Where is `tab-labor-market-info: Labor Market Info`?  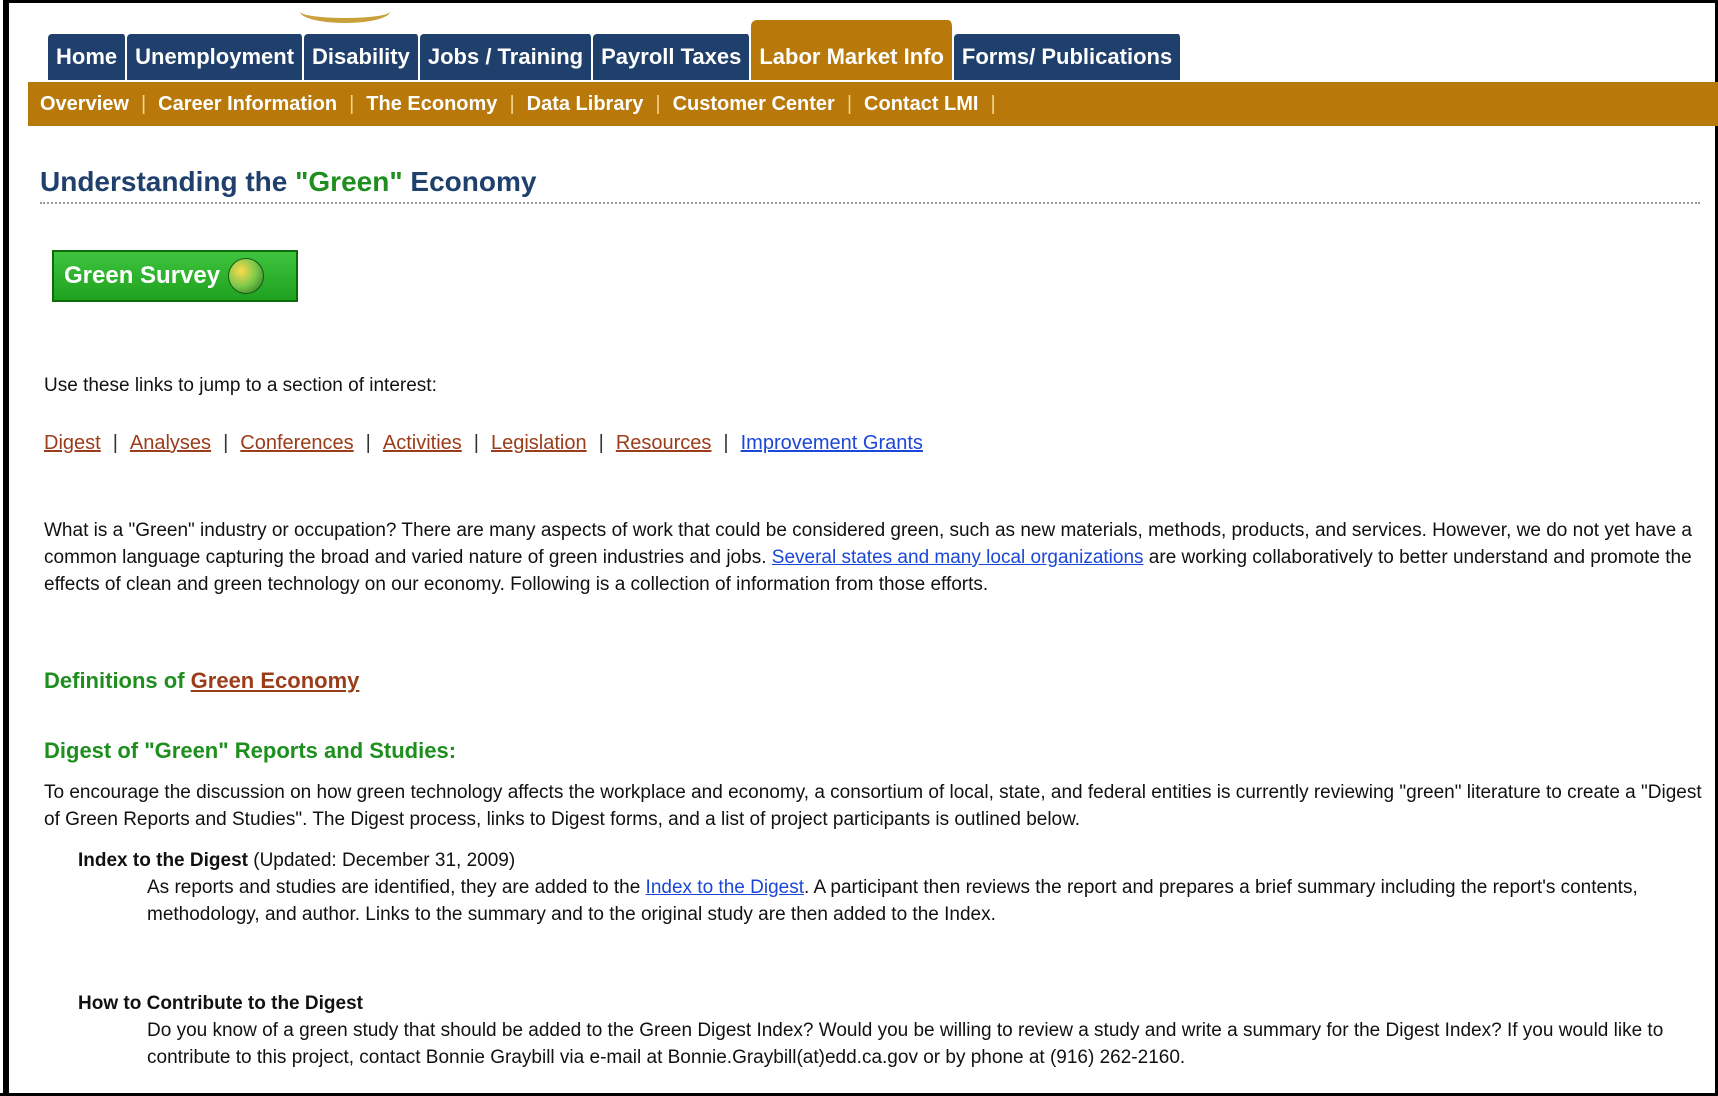
tab-labor-market-info: Labor Market Info is located at coordinates (852, 50).